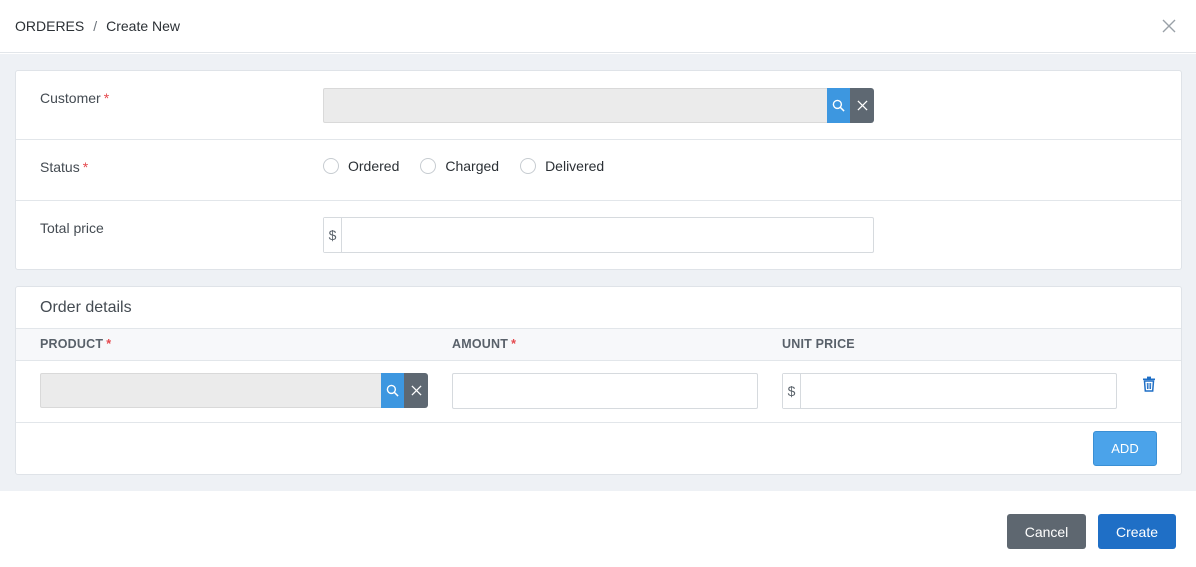  I want to click on status-option-label: Charged, so click(472, 166).